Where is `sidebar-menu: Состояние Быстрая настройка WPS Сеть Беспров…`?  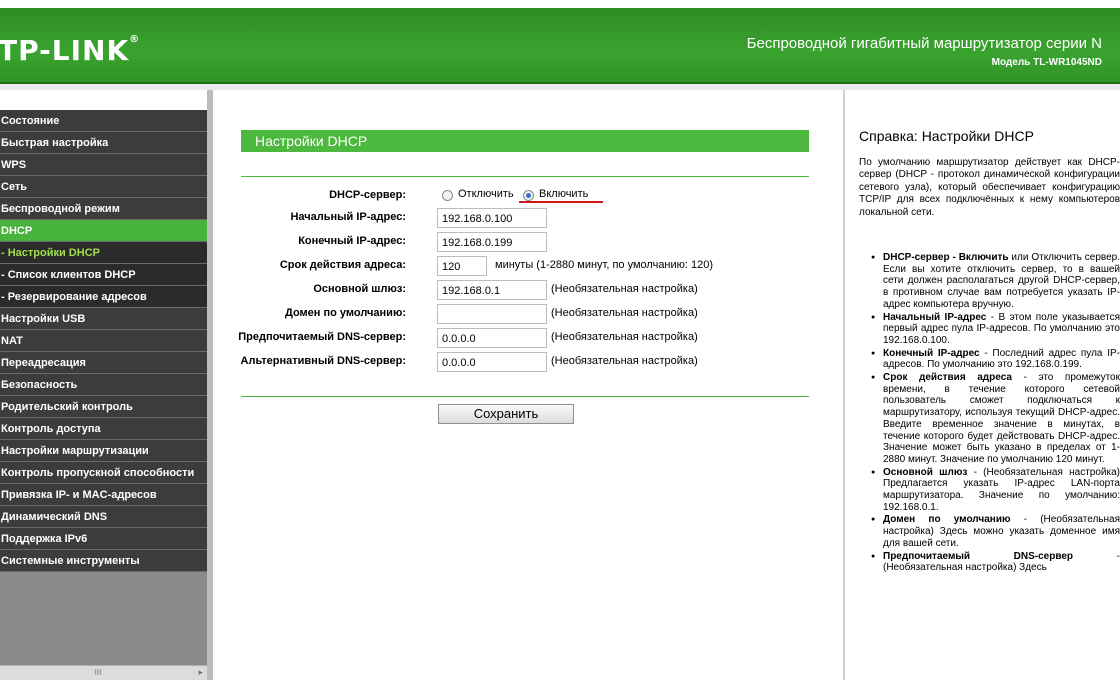 sidebar-menu: Состояние Быстрая настройка WPS Сеть Беспров… is located at coordinates (103, 341).